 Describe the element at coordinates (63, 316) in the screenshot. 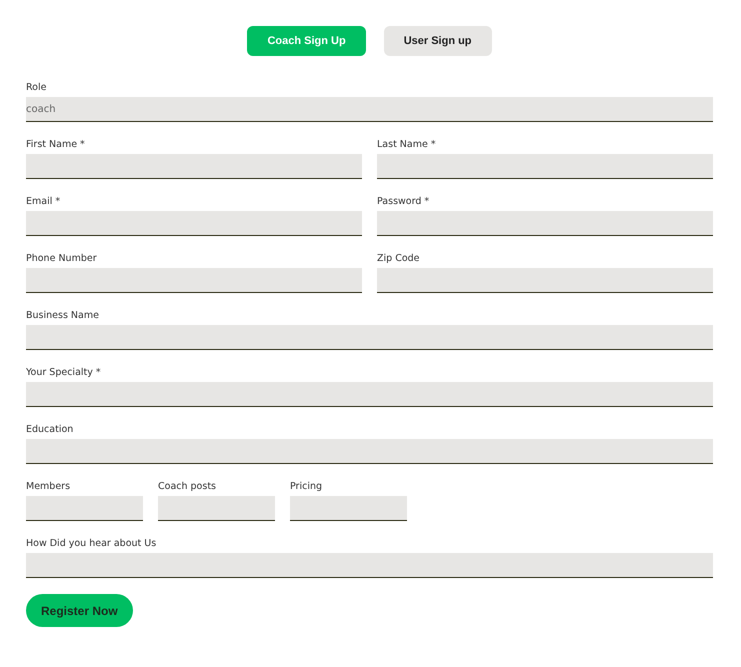

I see `field-label: Business Name` at that location.